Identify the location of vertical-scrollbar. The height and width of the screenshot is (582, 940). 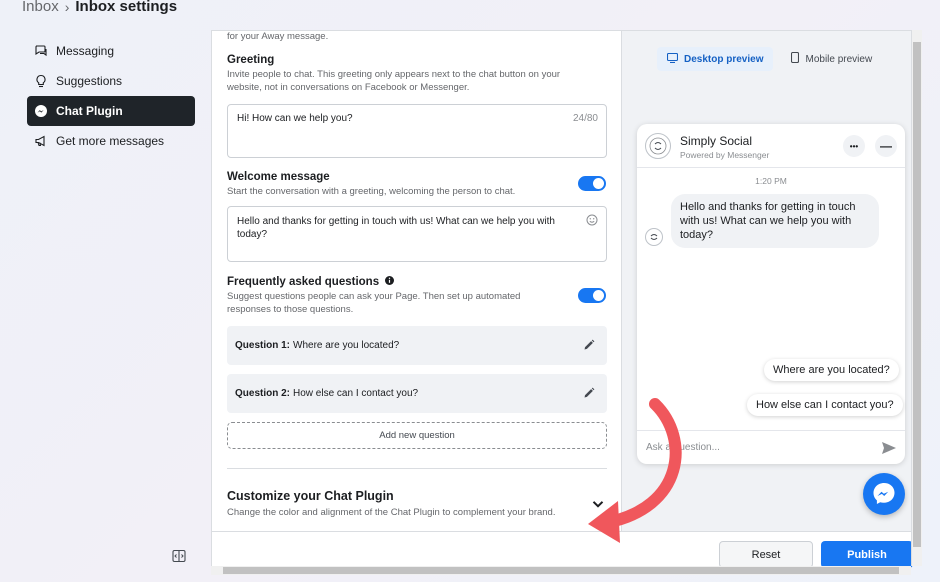
(916, 298).